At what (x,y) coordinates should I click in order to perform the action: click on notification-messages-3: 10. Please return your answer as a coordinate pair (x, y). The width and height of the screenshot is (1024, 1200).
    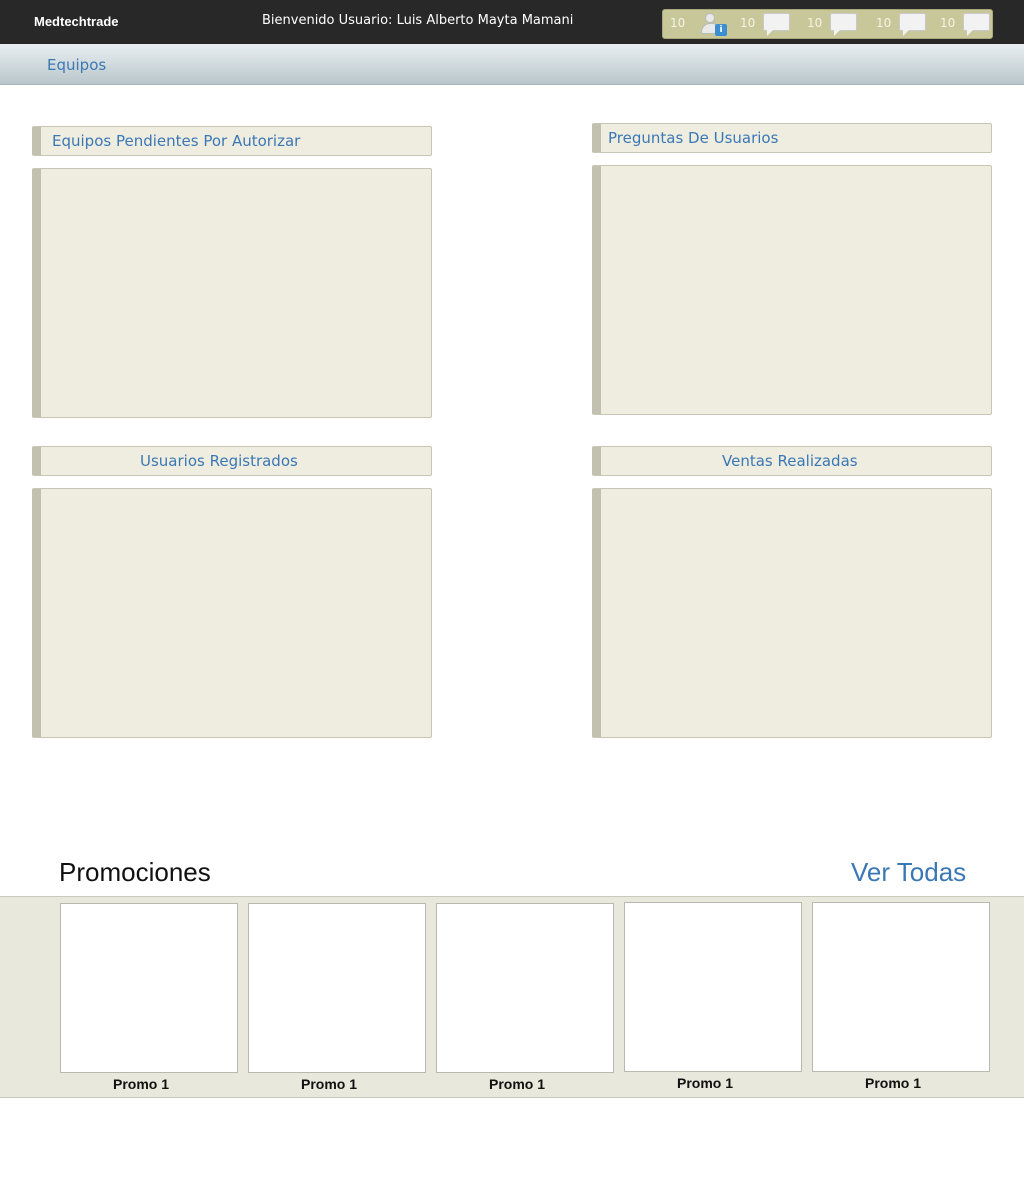
    Looking at the image, I should click on (903, 24).